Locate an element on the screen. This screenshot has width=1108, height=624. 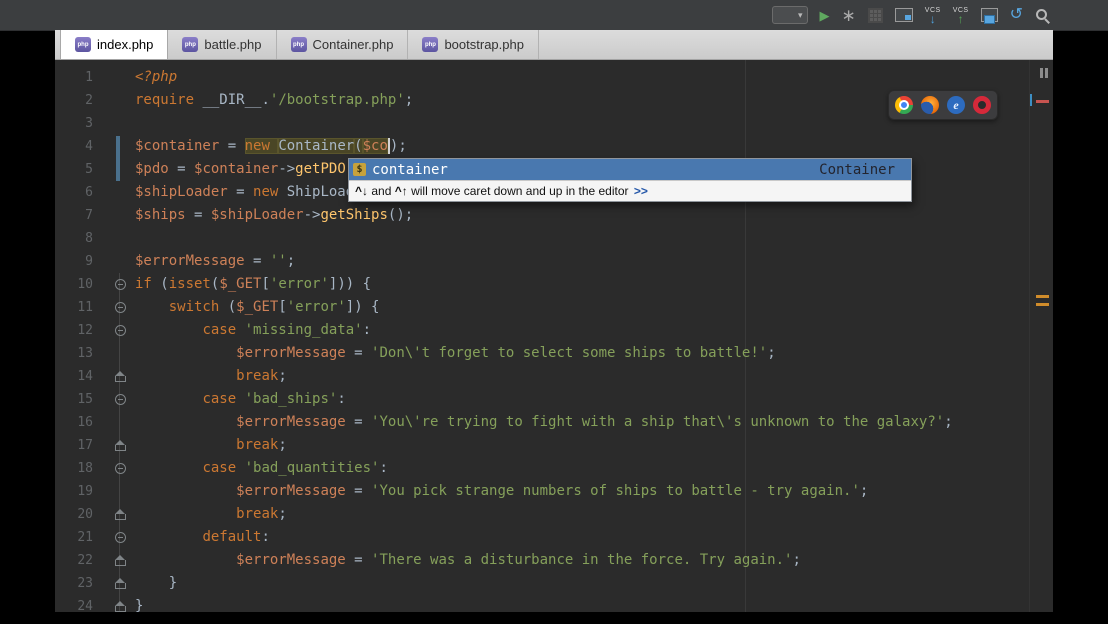
code-line: 15 case 'bad_ships': is located at coordinates (554, 399).